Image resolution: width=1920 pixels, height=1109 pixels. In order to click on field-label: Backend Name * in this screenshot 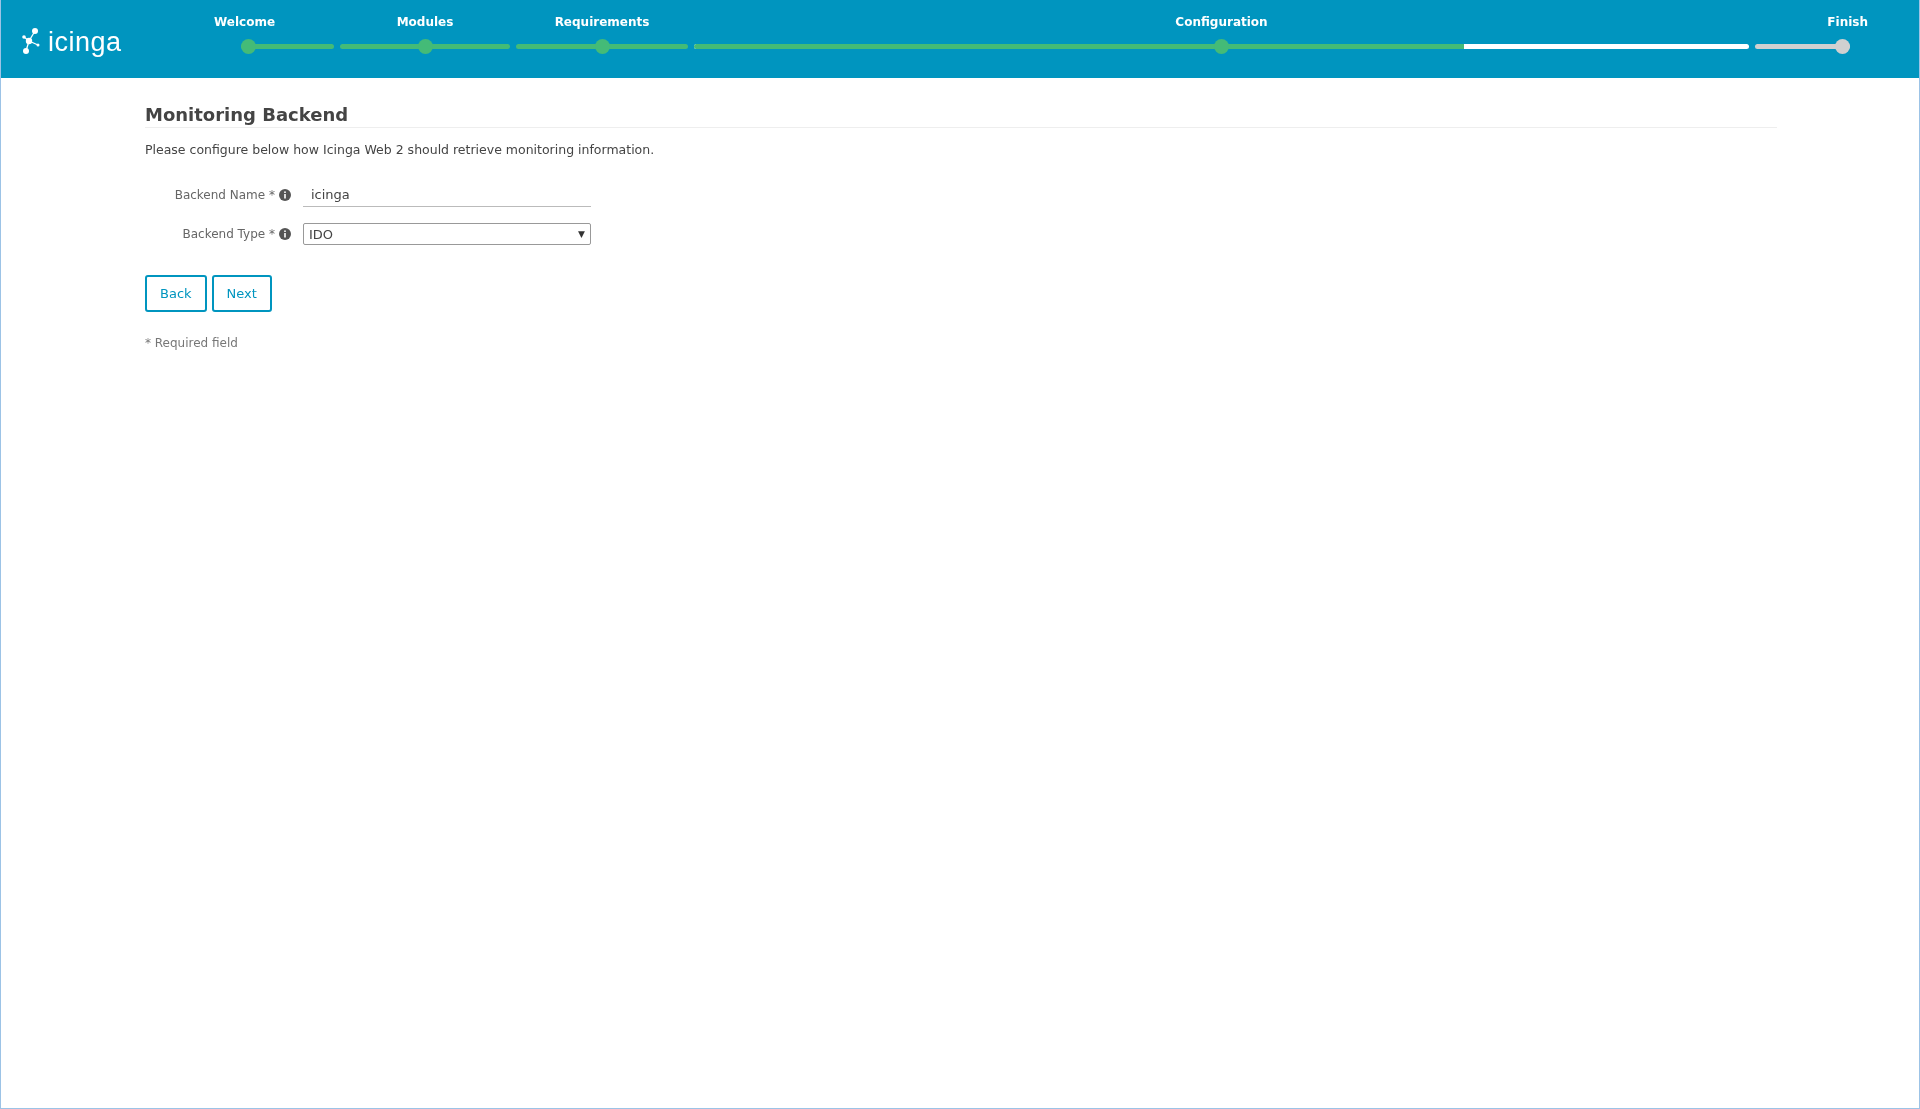, I will do `click(224, 195)`.